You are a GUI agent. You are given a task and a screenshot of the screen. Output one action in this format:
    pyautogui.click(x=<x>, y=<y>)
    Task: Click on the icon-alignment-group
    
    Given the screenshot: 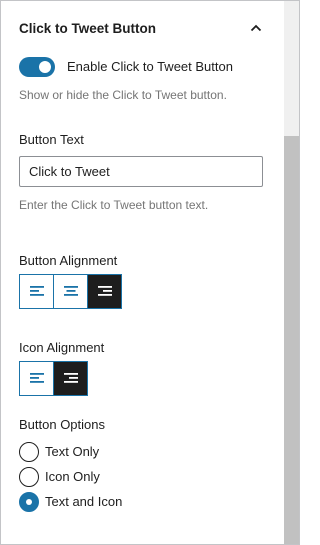 What is the action you would take?
    pyautogui.click(x=53, y=378)
    